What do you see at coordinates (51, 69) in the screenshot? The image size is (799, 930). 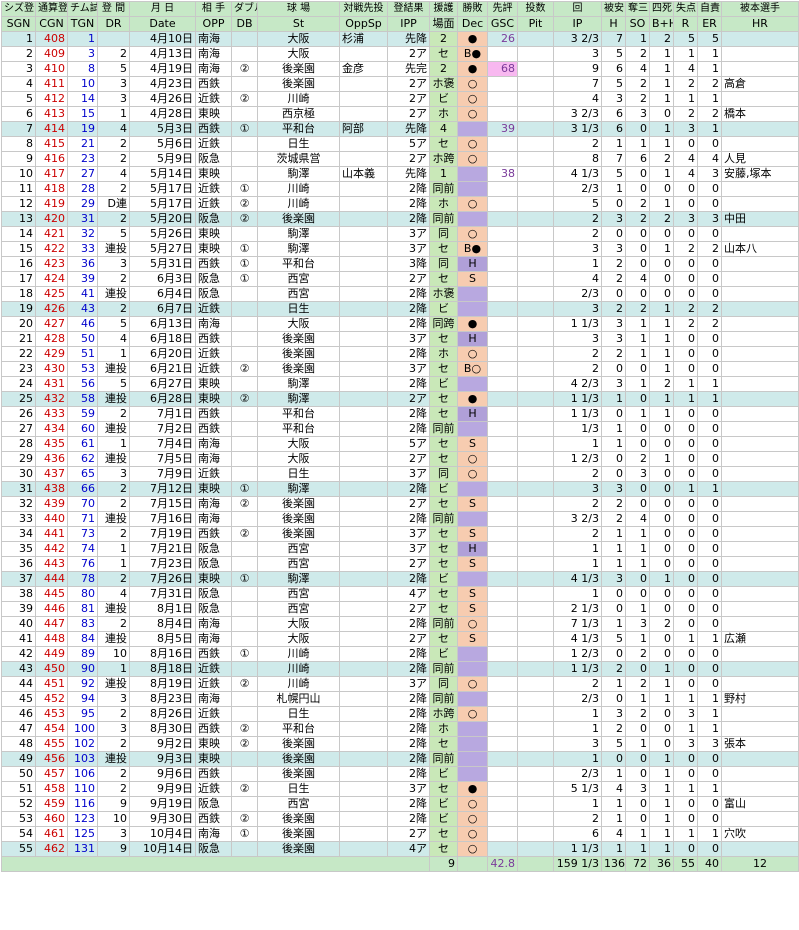 I see `cell-cgn: 410` at bounding box center [51, 69].